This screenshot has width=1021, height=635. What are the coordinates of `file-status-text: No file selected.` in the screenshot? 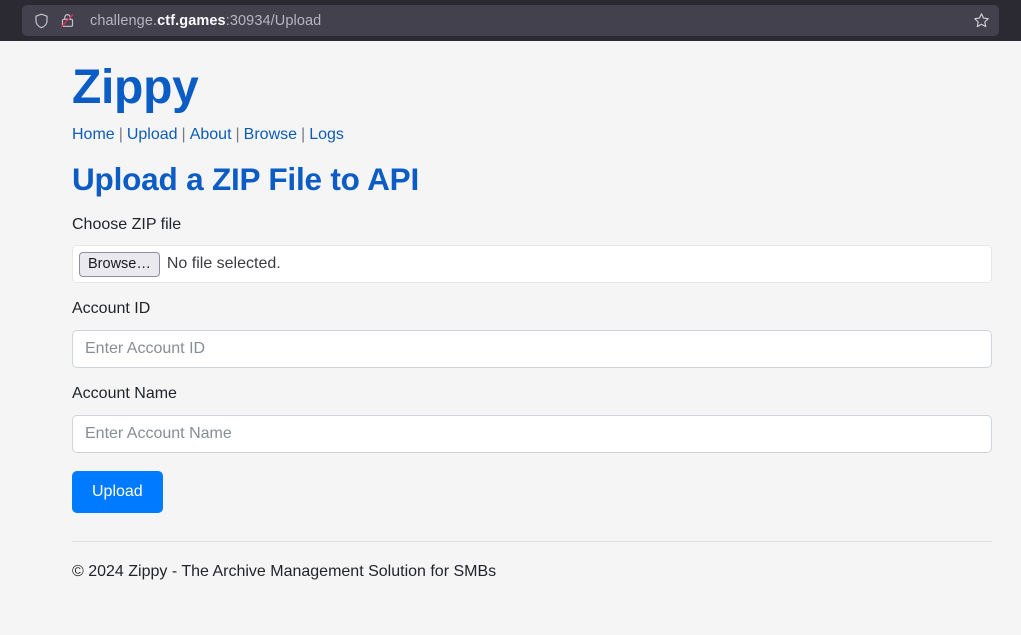 It's located at (223, 264).